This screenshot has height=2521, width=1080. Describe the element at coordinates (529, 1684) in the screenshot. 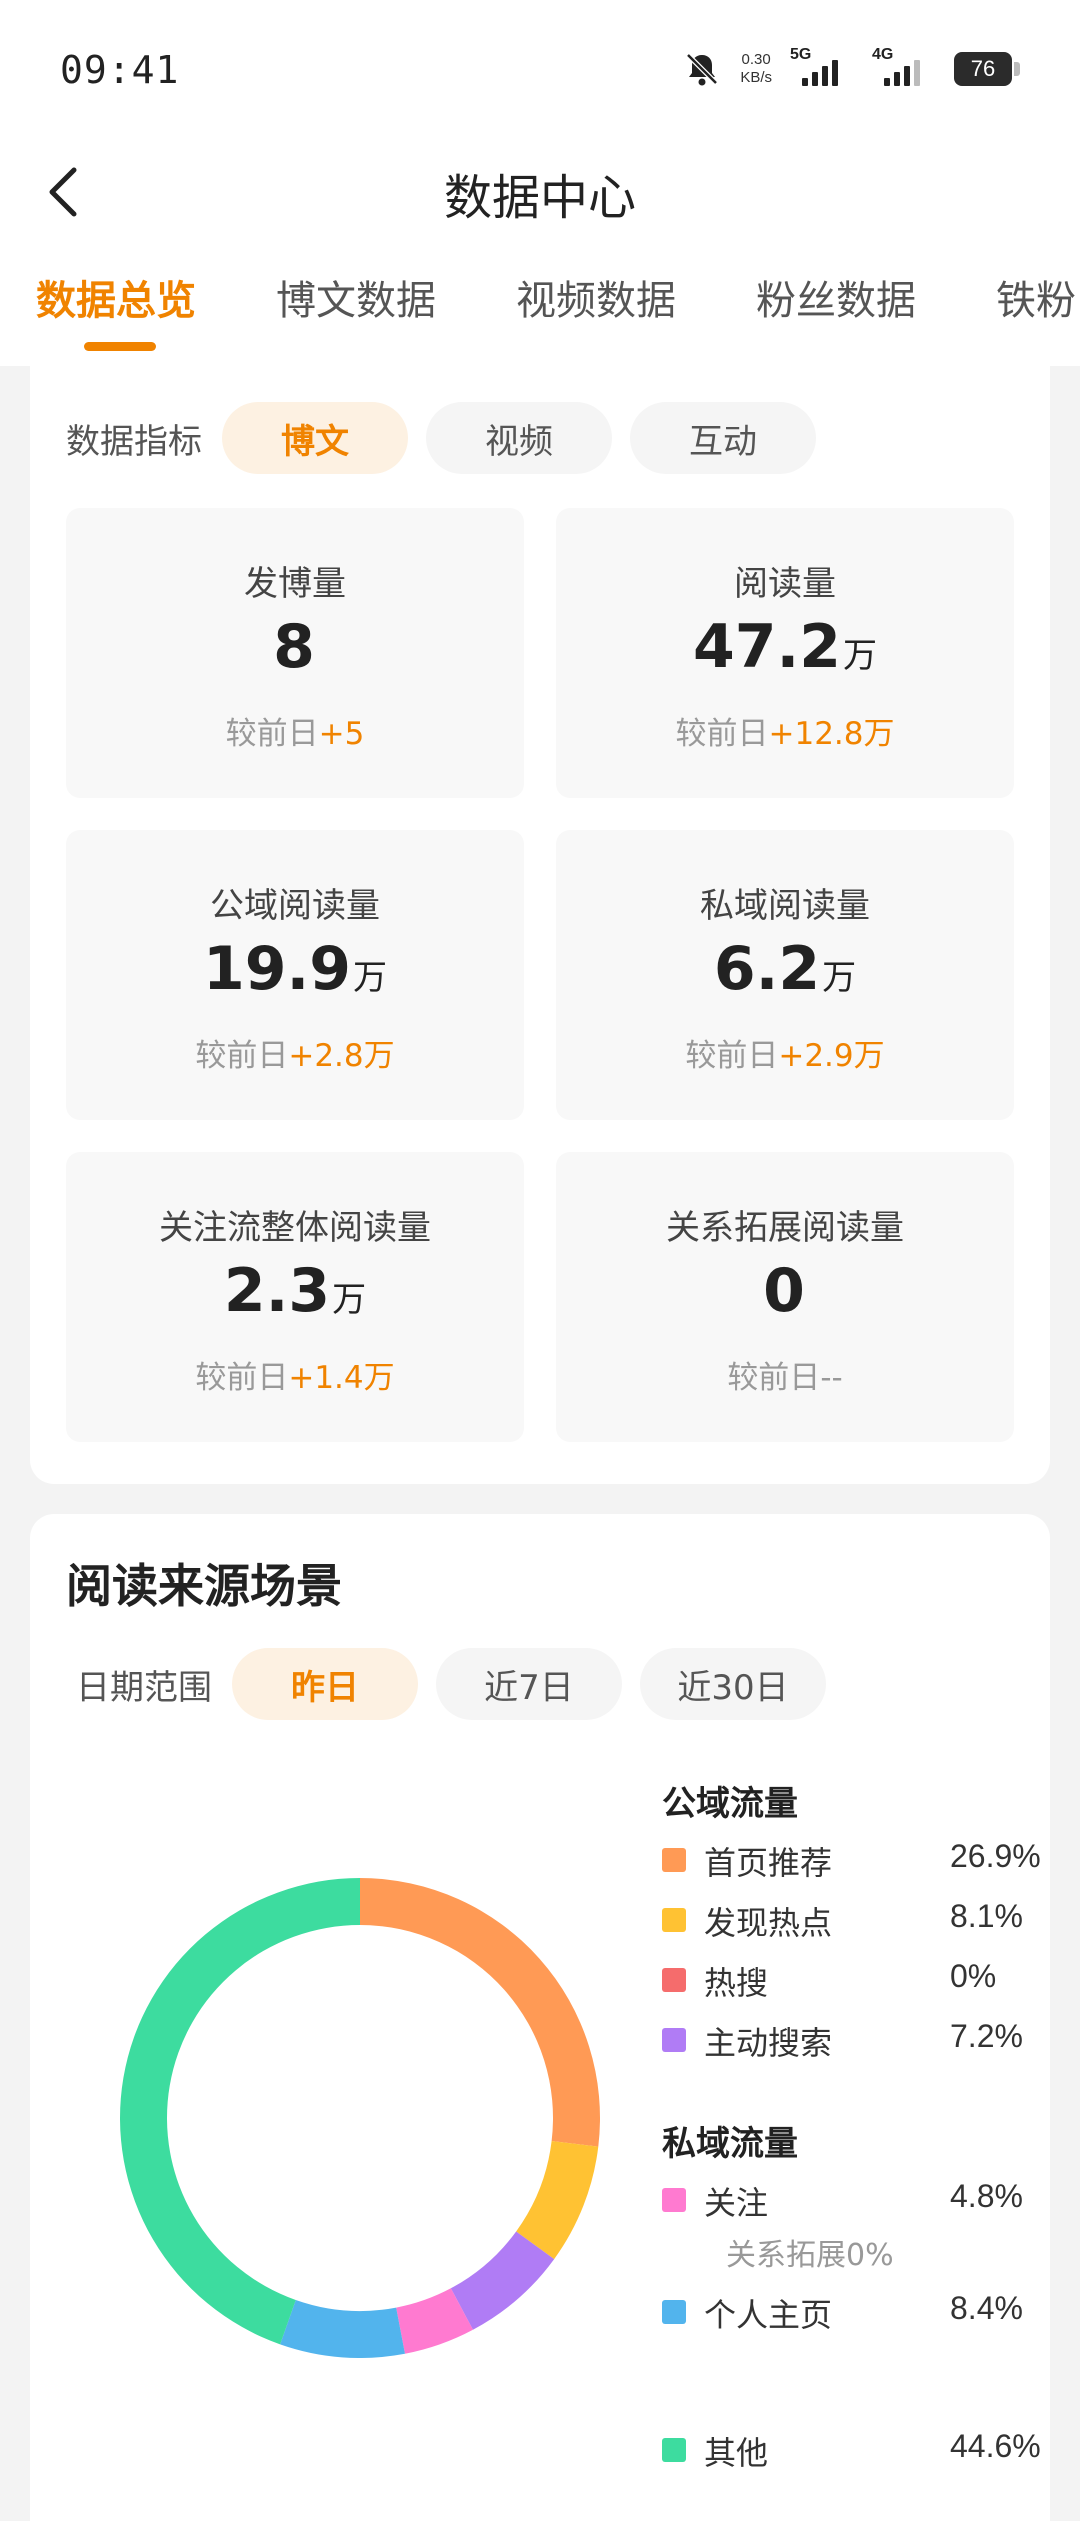

I see `date-chip-7days: 近7日` at that location.